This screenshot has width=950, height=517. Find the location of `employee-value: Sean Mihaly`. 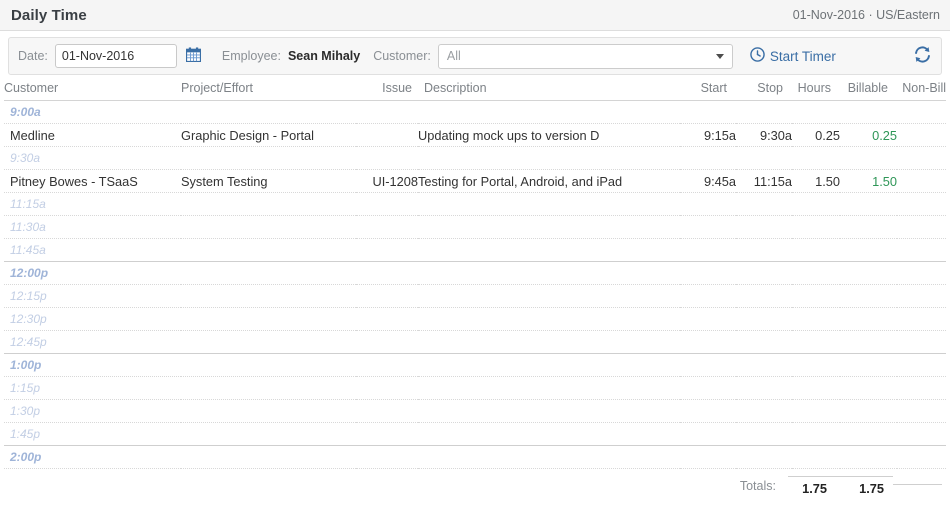

employee-value: Sean Mihaly is located at coordinates (324, 56).